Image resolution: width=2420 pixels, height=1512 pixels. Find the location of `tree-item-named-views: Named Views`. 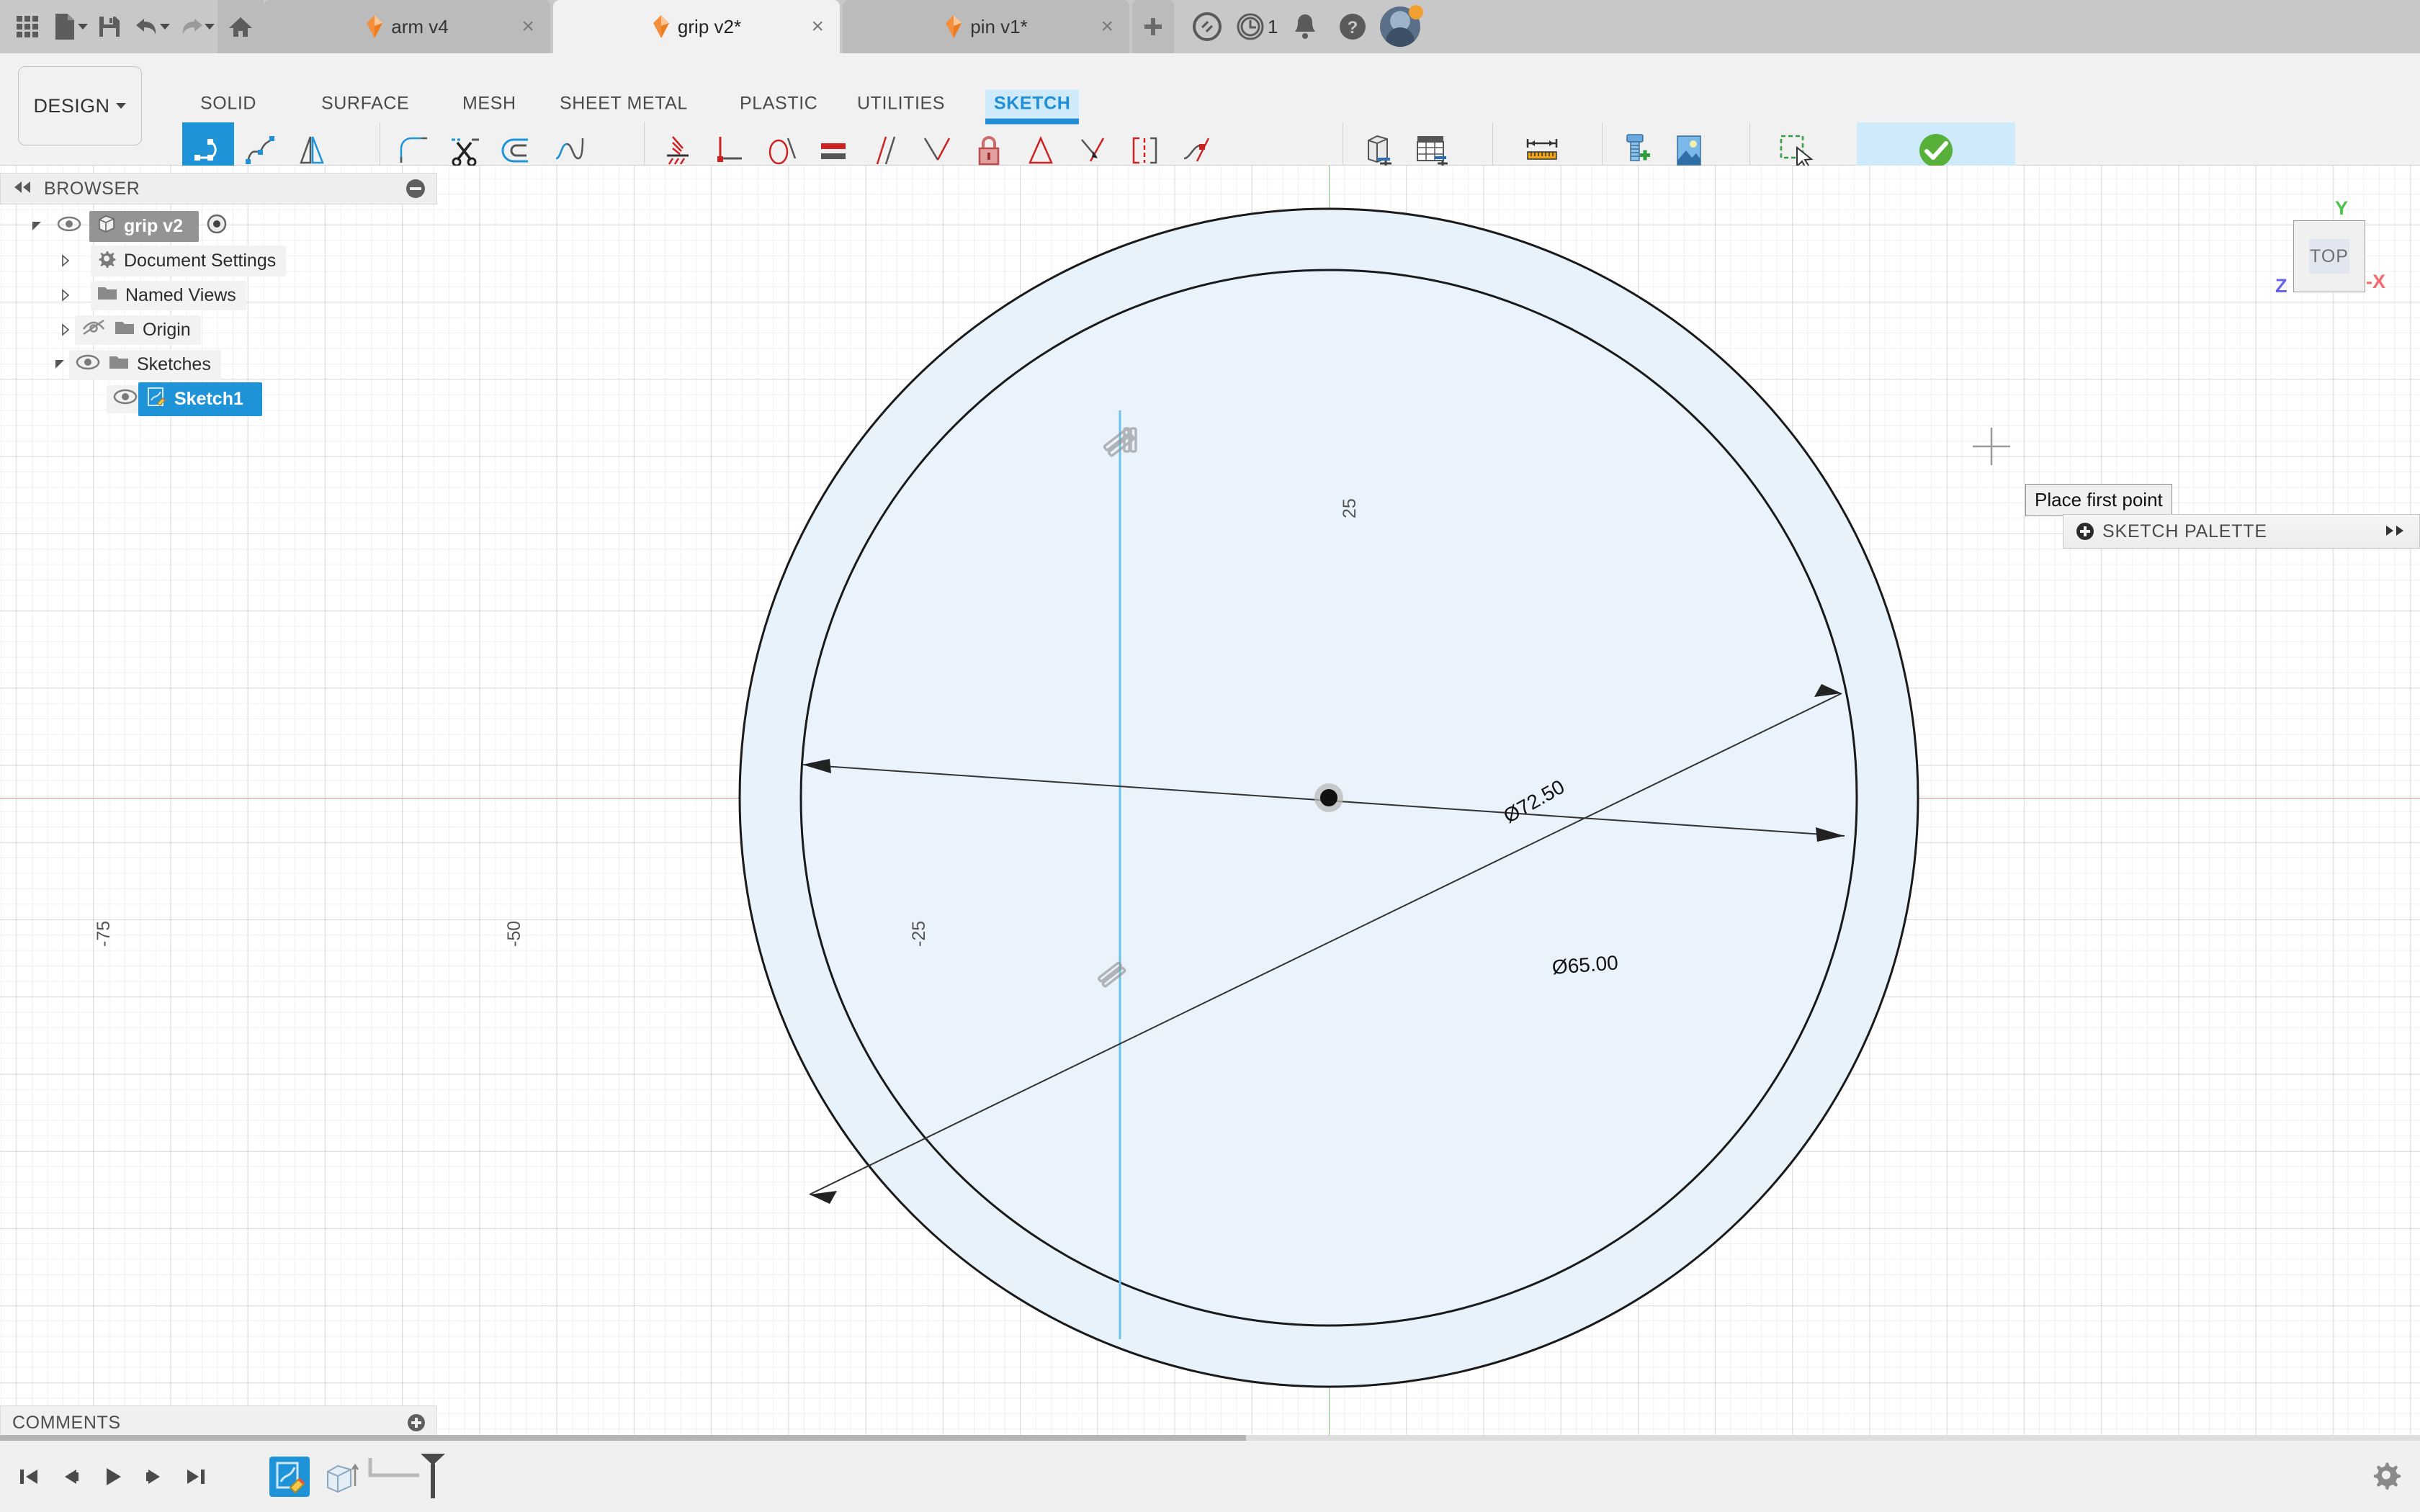

tree-item-named-views: Named Views is located at coordinates (218, 295).